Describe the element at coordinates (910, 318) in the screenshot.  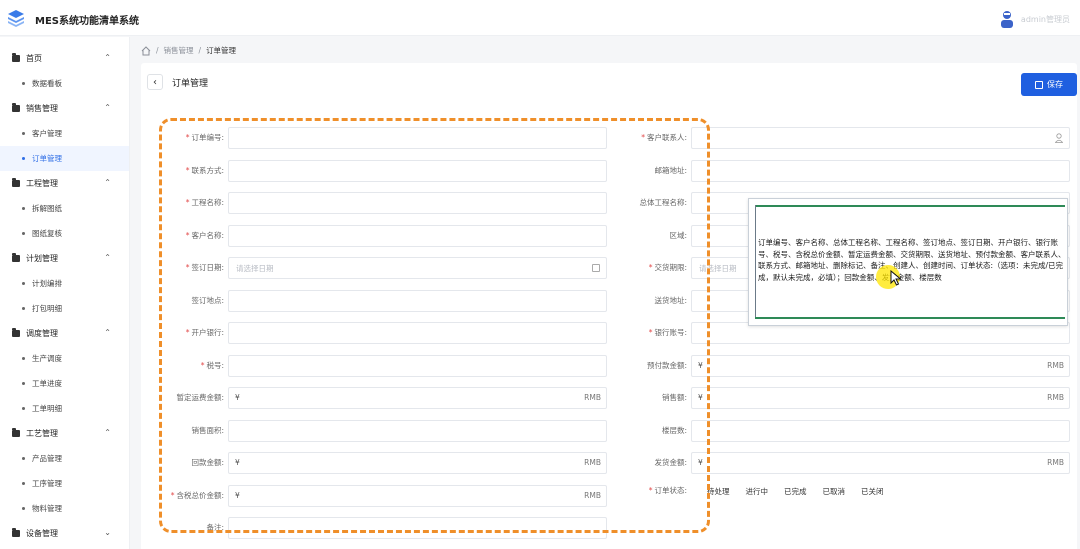
I see `popup-bottom-rule` at that location.